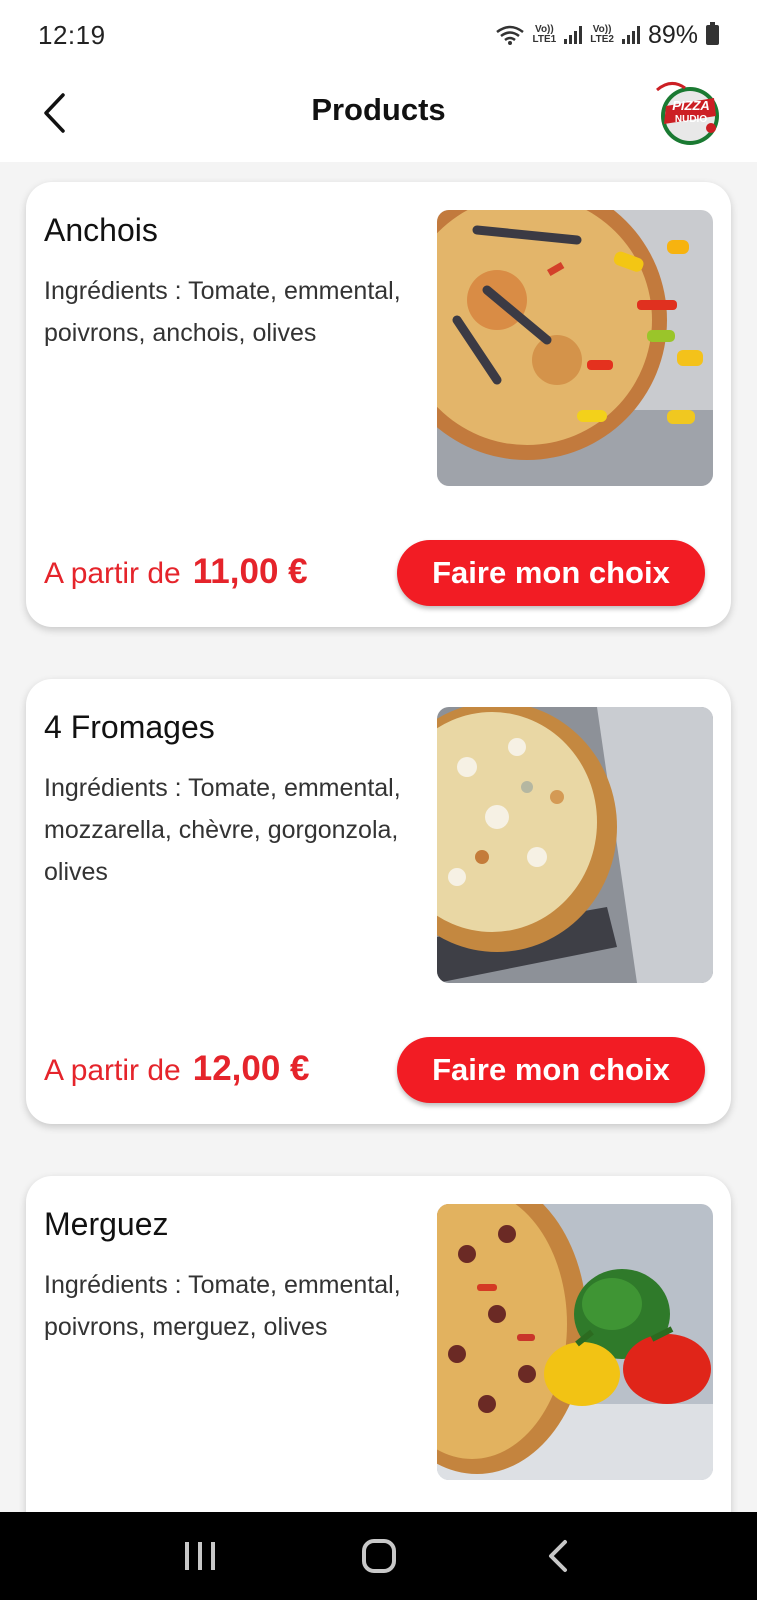 Image resolution: width=757 pixels, height=1600 pixels. Describe the element at coordinates (712, 33) in the screenshot. I see `battery-icon` at that location.